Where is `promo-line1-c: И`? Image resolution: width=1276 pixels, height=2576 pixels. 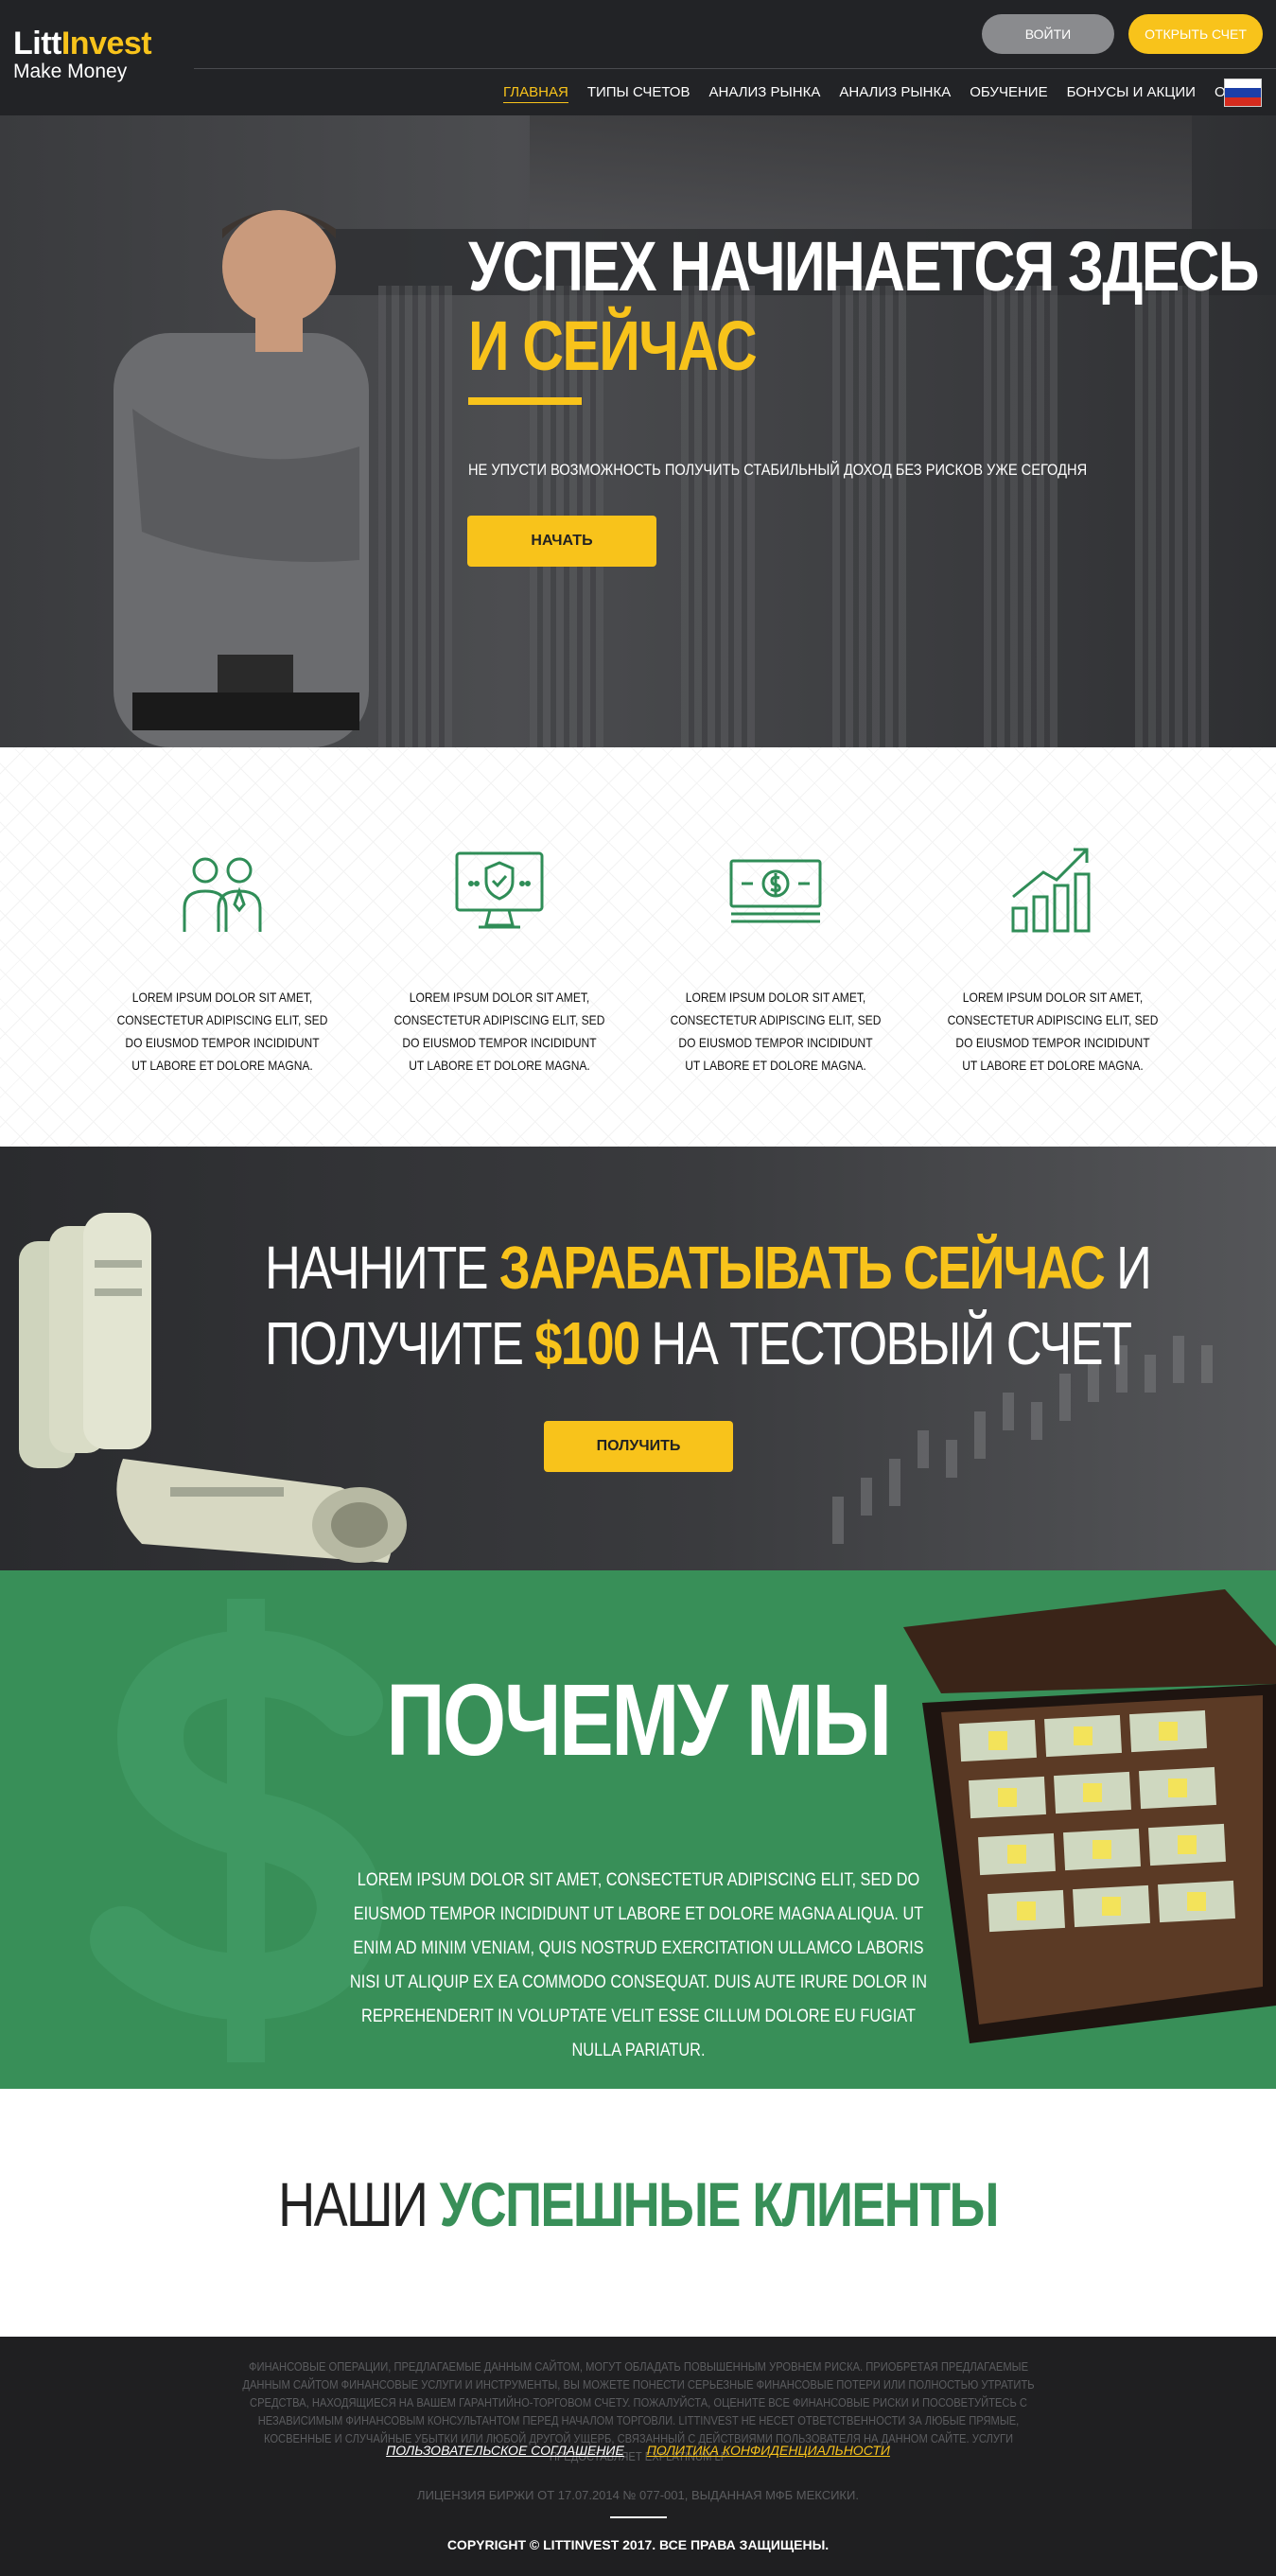 promo-line1-c: И is located at coordinates (1128, 1268).